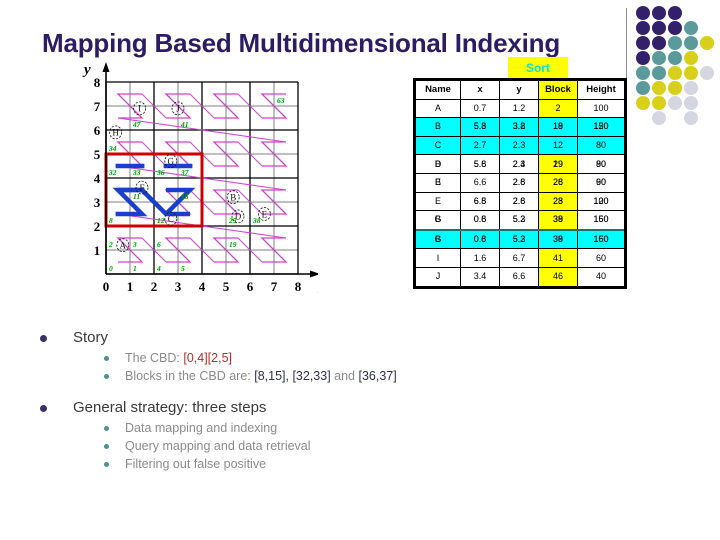 This screenshot has height=540, width=720. I want to click on cell-value-ghost: 2.6, so click(519, 182).